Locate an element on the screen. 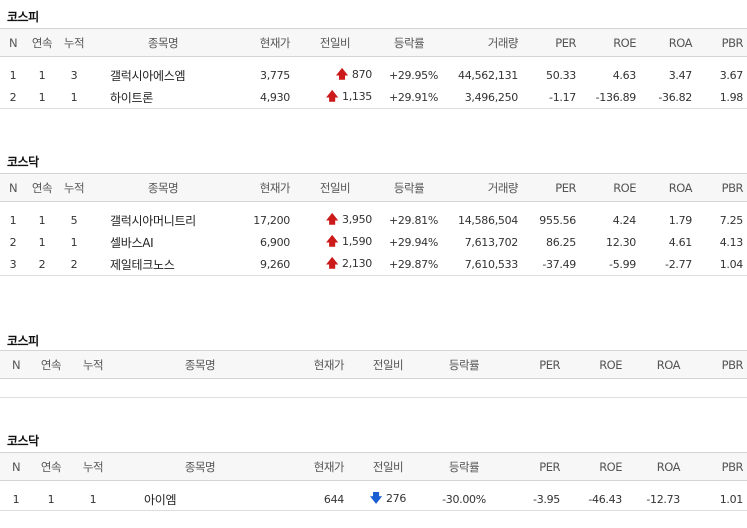 Image resolution: width=747 pixels, height=528 pixels. cell-roa: -12.73 is located at coordinates (655, 499).